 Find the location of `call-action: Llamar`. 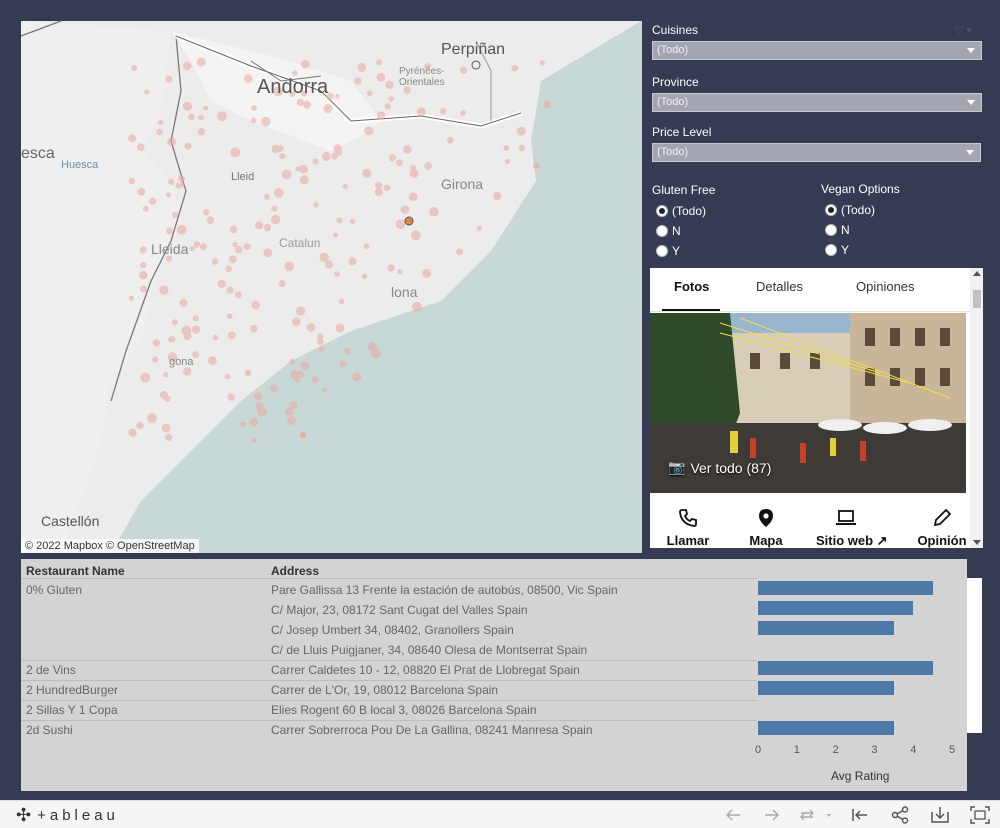

call-action: Llamar is located at coordinates (688, 528).